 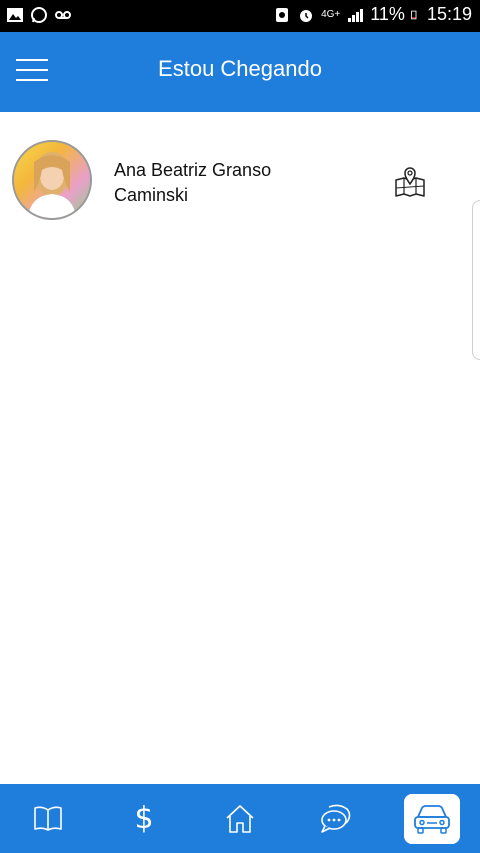 What do you see at coordinates (234, 183) in the screenshot?
I see `person-name: Ana Beatriz Granso Caminski` at bounding box center [234, 183].